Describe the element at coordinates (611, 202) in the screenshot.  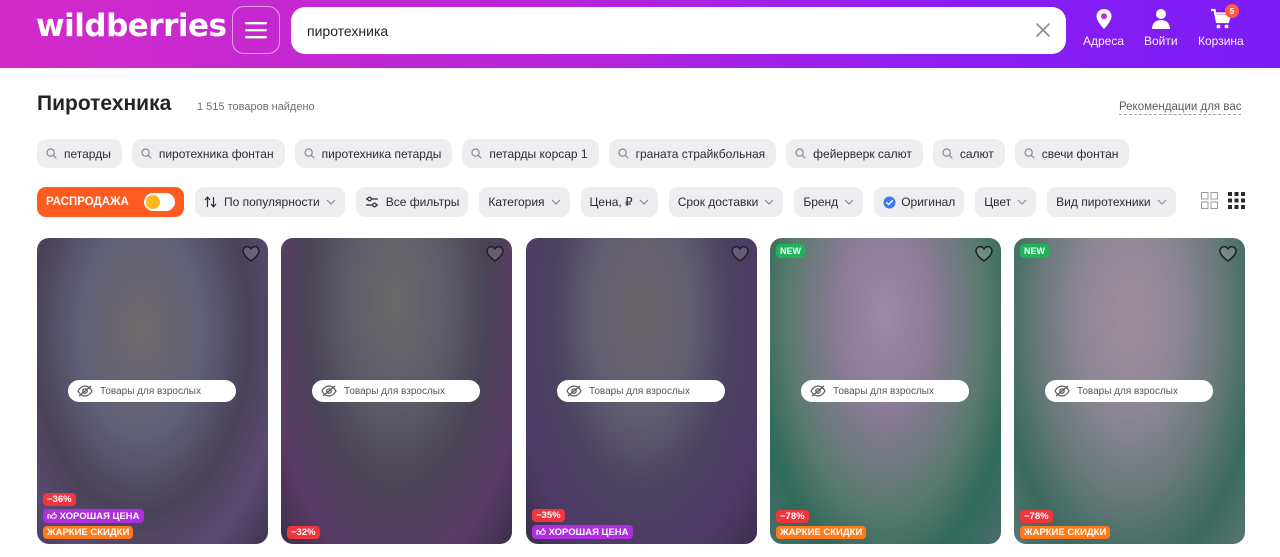
I see `filter-label: Цена, ₽` at that location.